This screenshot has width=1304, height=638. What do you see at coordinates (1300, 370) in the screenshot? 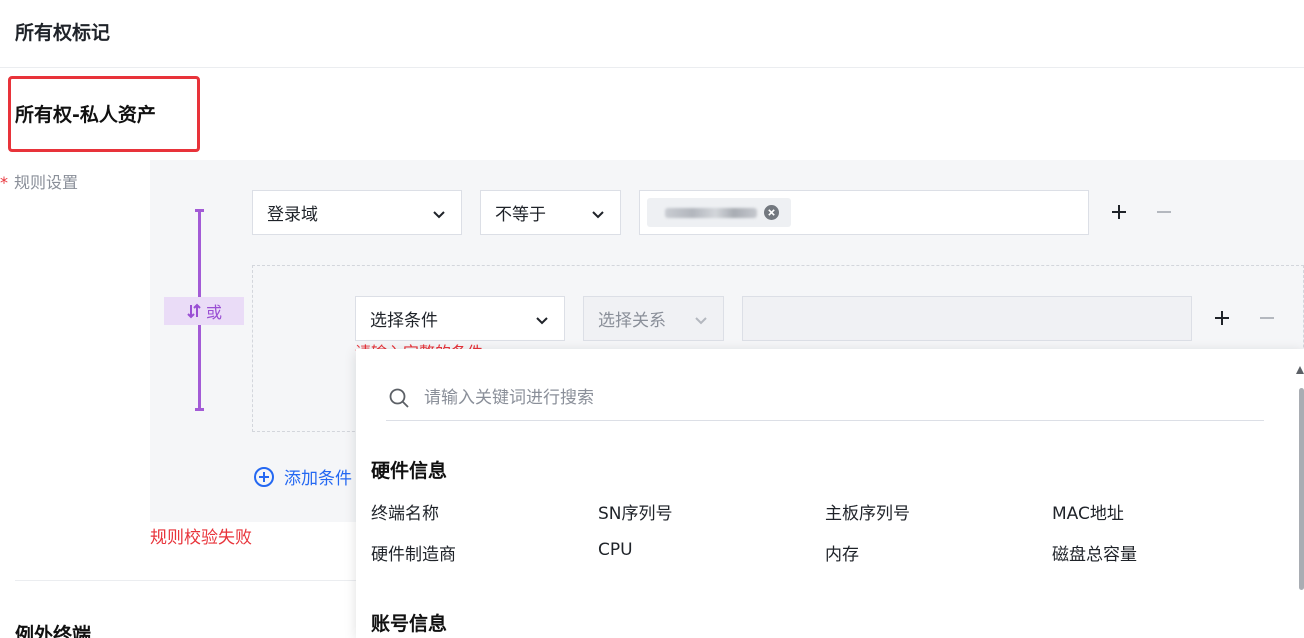
I see `scroll-up-arrow` at bounding box center [1300, 370].